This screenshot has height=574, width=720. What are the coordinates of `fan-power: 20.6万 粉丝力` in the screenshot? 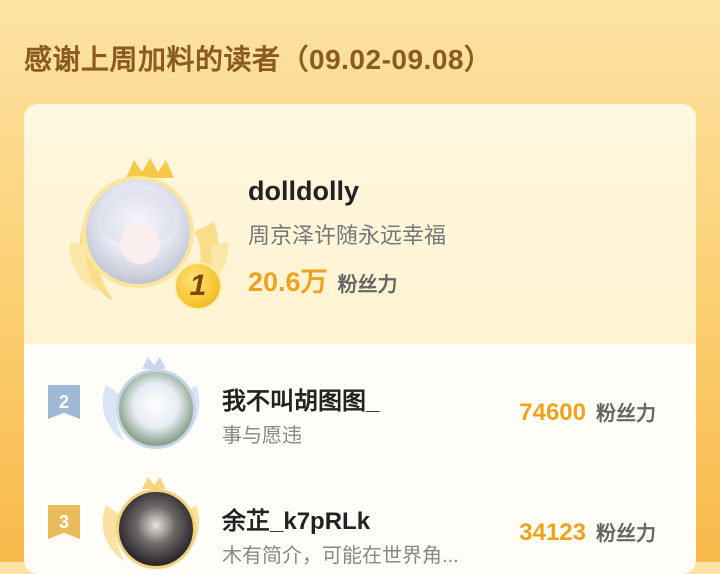 It's located at (323, 279).